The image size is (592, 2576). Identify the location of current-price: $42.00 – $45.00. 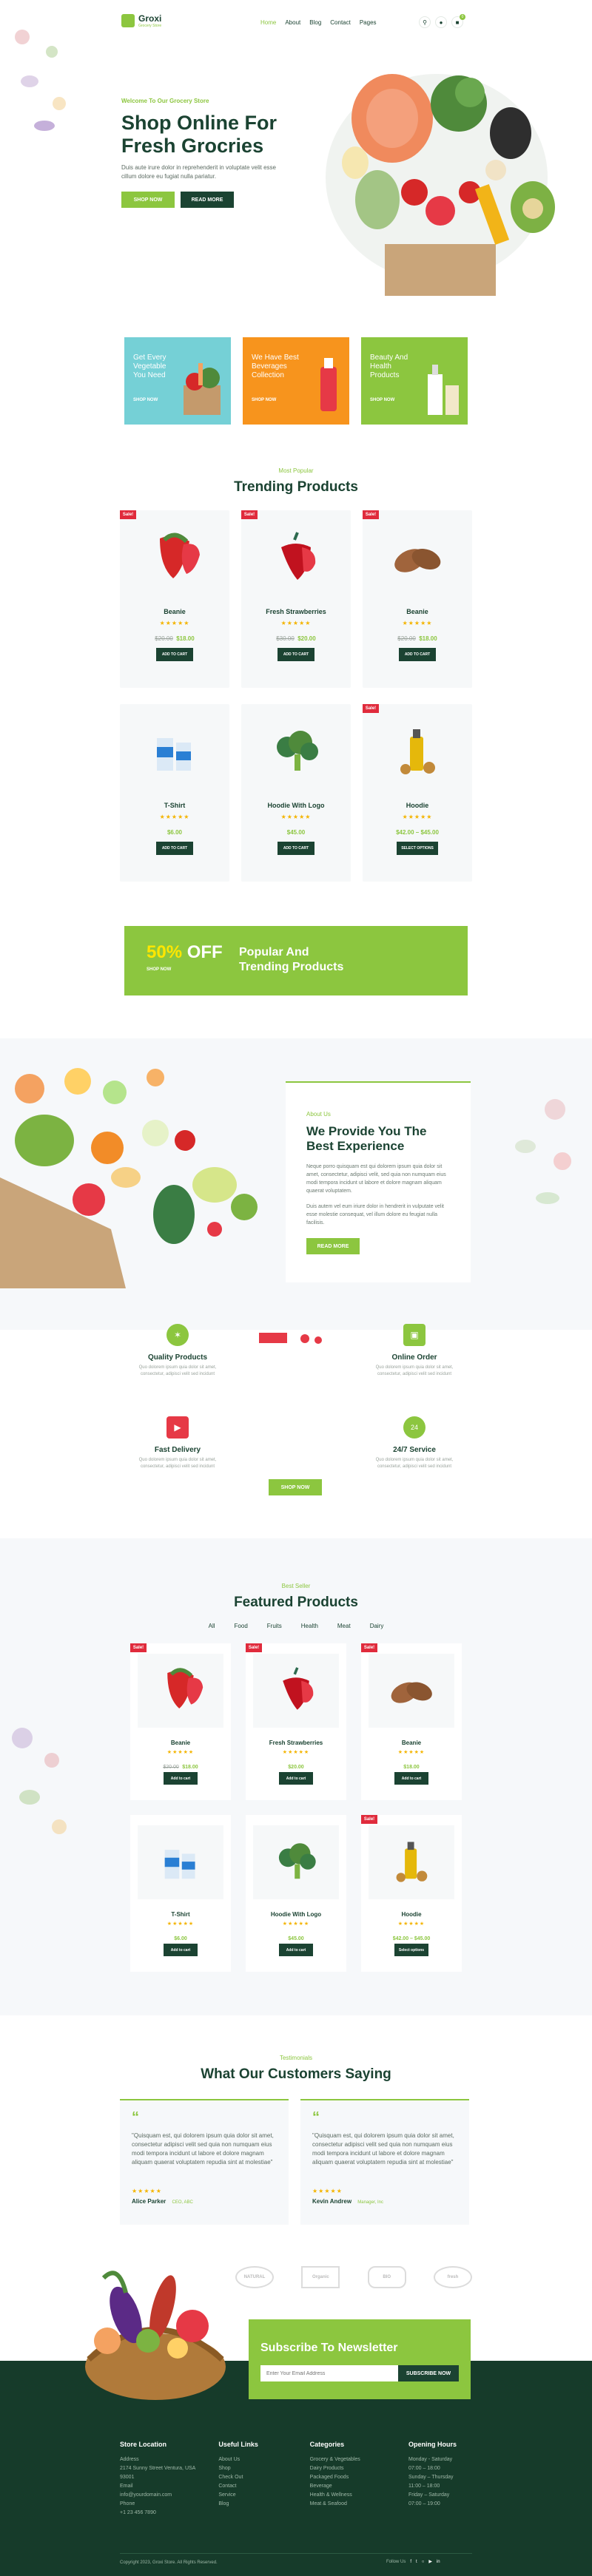
(417, 832).